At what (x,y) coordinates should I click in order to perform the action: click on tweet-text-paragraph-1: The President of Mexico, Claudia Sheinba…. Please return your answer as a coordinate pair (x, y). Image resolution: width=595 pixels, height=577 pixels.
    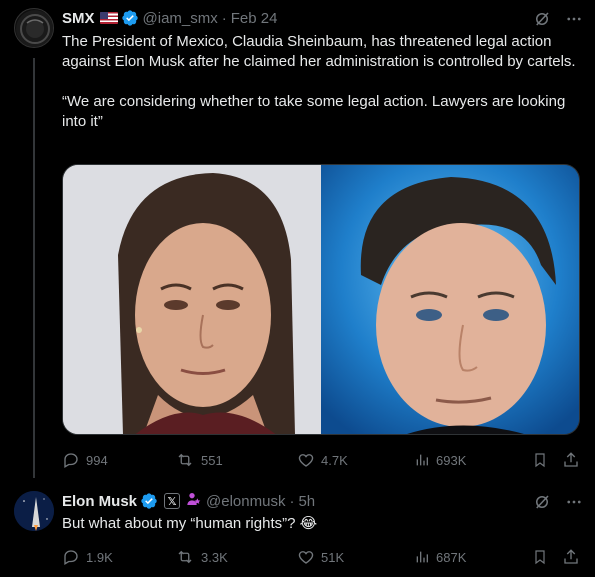
    Looking at the image, I should click on (319, 51).